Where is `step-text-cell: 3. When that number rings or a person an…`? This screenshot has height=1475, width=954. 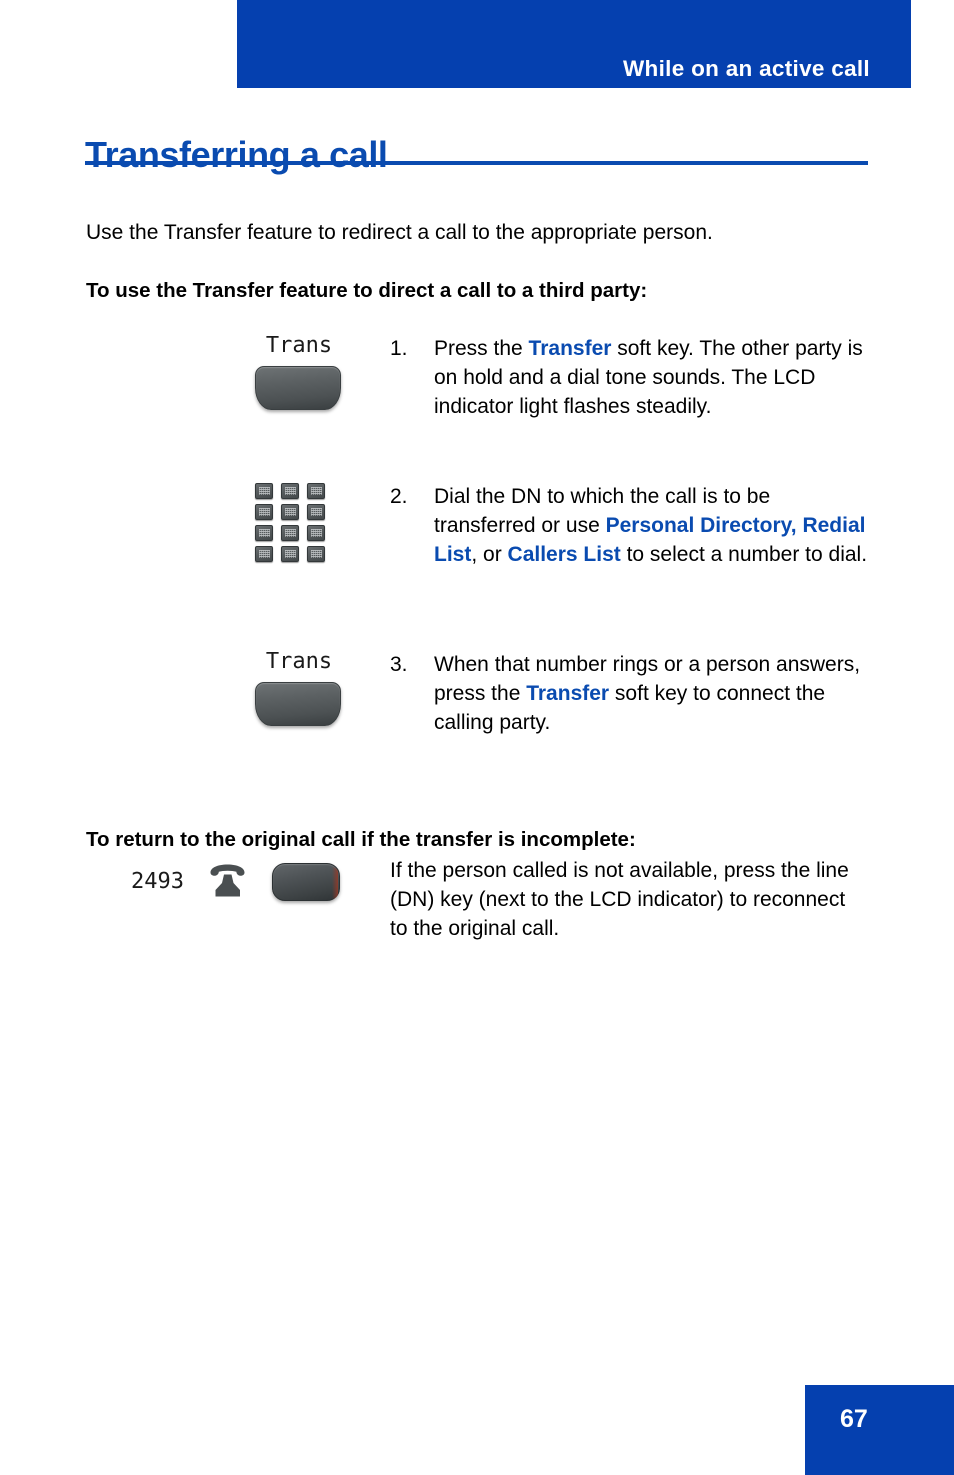 step-text-cell: 3. When that number rings or a person an… is located at coordinates (657, 694).